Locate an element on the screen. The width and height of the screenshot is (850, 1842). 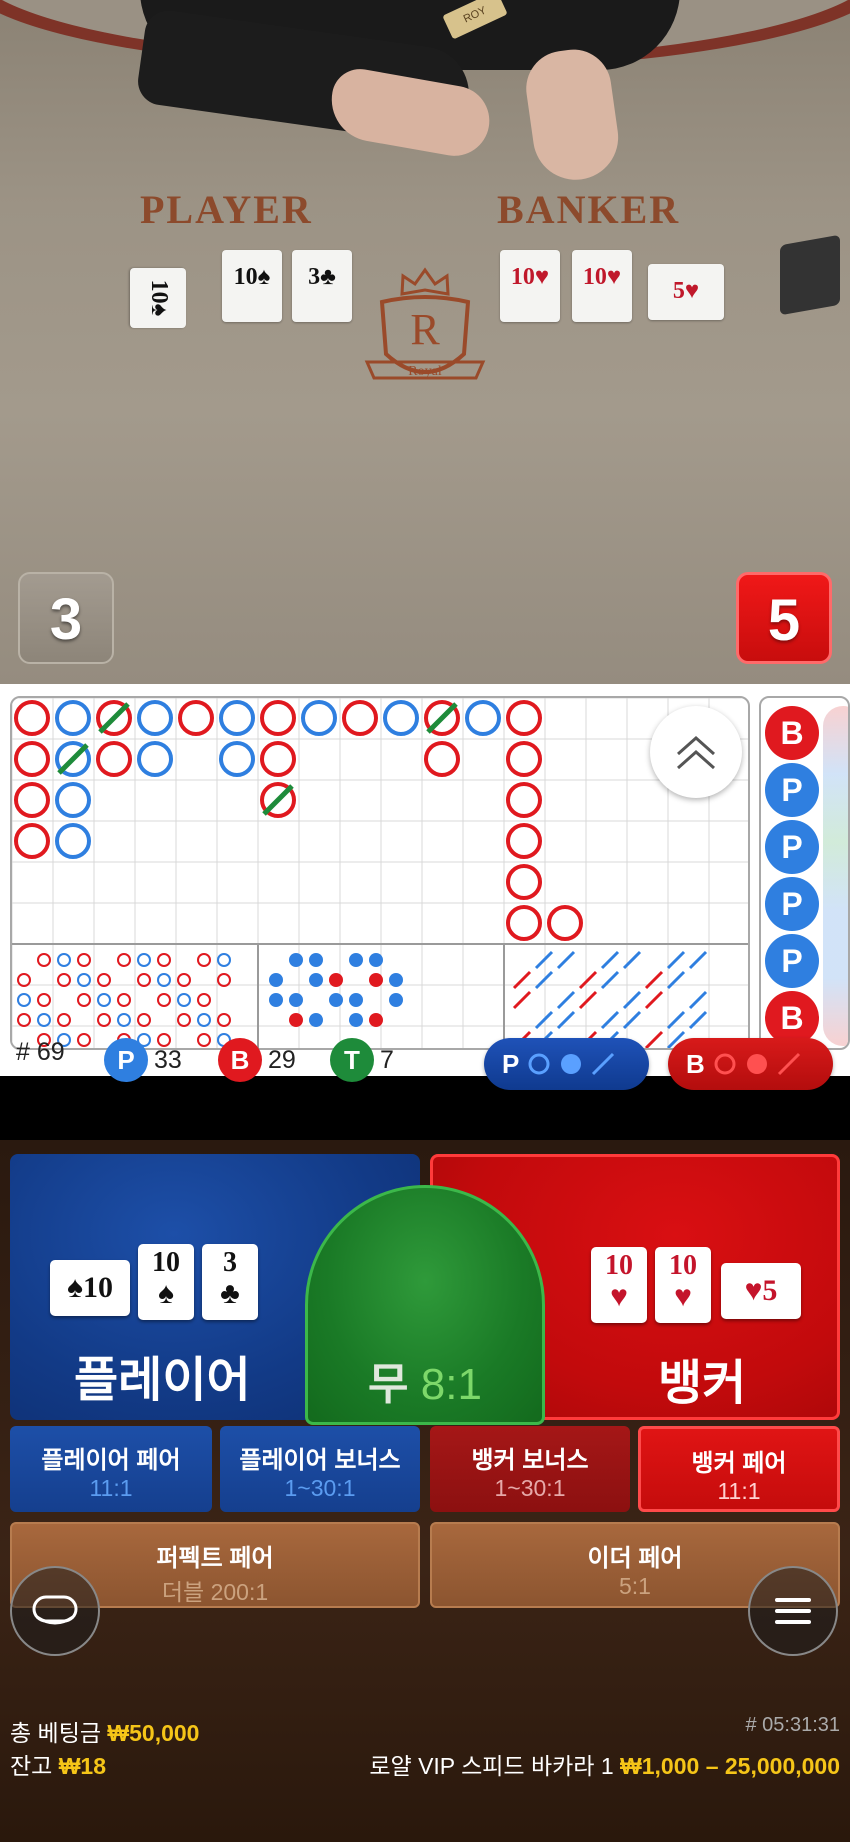
player-pair-bet: 플레이어 페어 11:1 is located at coordinates (111, 1469).